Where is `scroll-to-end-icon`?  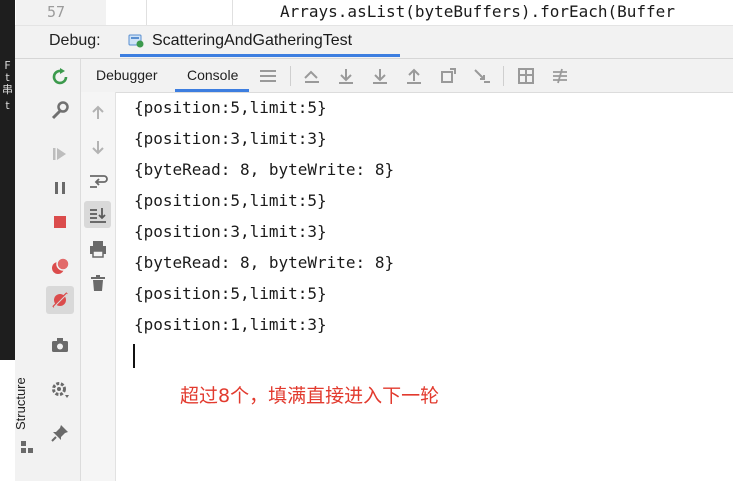 scroll-to-end-icon is located at coordinates (98, 215).